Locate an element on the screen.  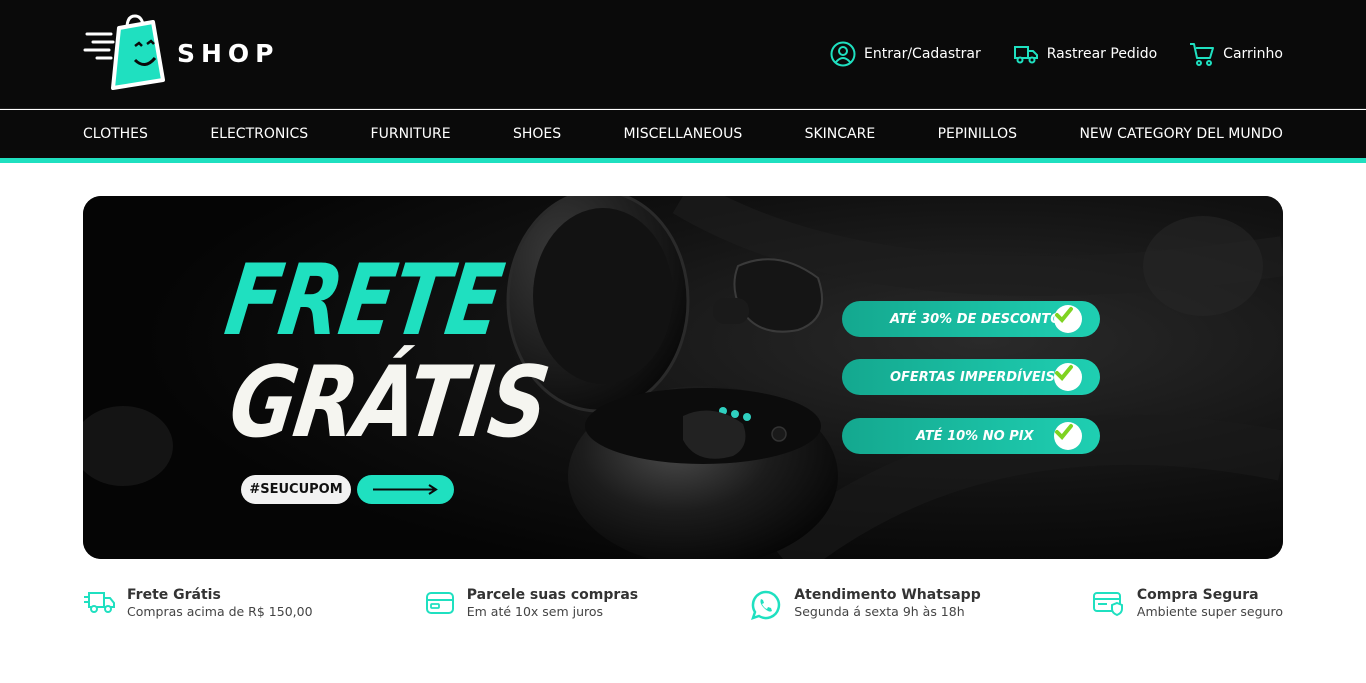
banner-arrow-button is located at coordinates (405, 489).